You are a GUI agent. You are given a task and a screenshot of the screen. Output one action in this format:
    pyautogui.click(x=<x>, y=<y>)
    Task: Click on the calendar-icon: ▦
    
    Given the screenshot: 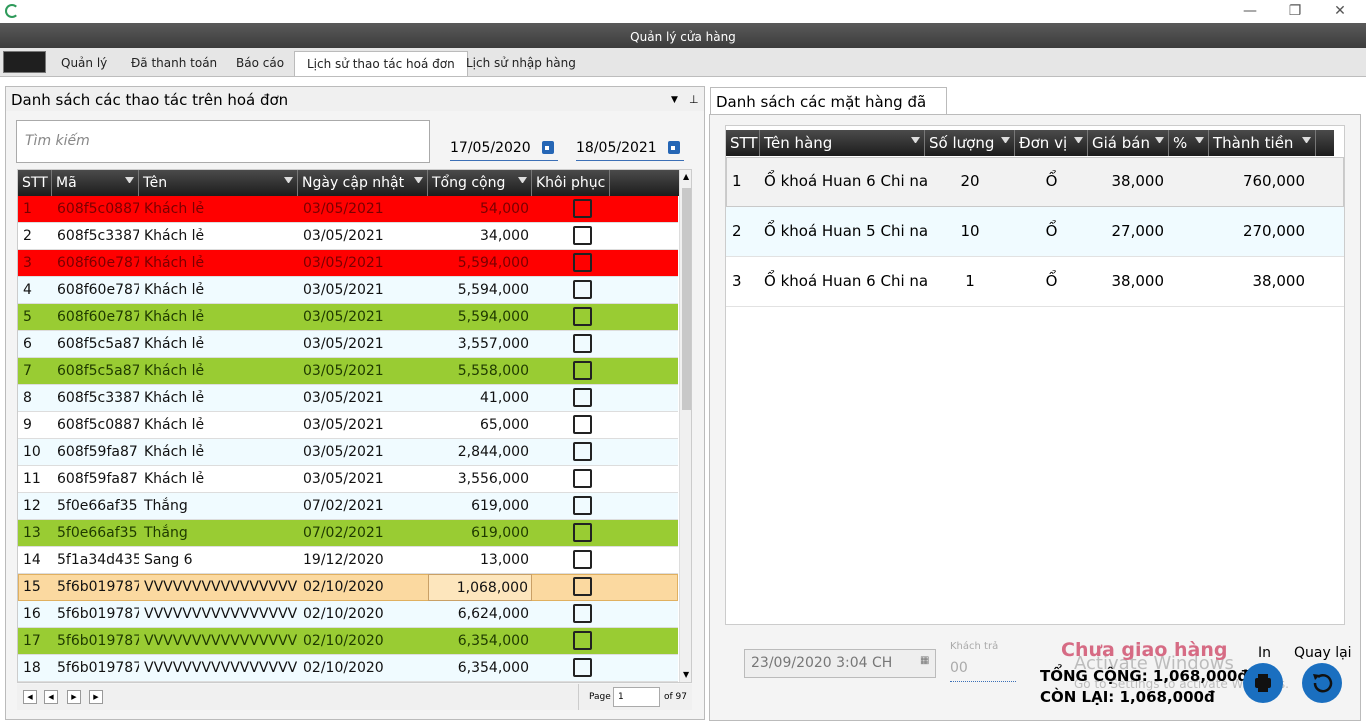 What is the action you would take?
    pyautogui.click(x=924, y=660)
    